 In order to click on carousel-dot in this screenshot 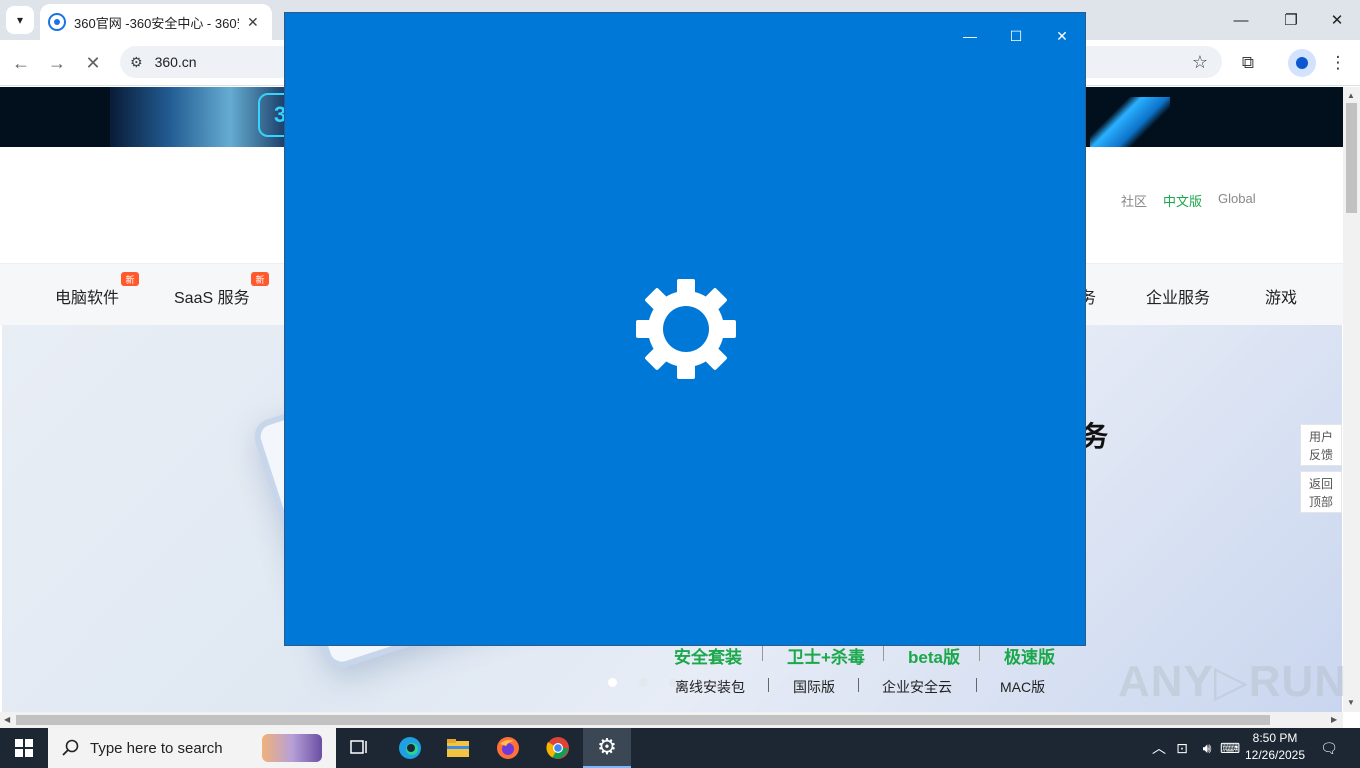, I will do `click(643, 682)`.